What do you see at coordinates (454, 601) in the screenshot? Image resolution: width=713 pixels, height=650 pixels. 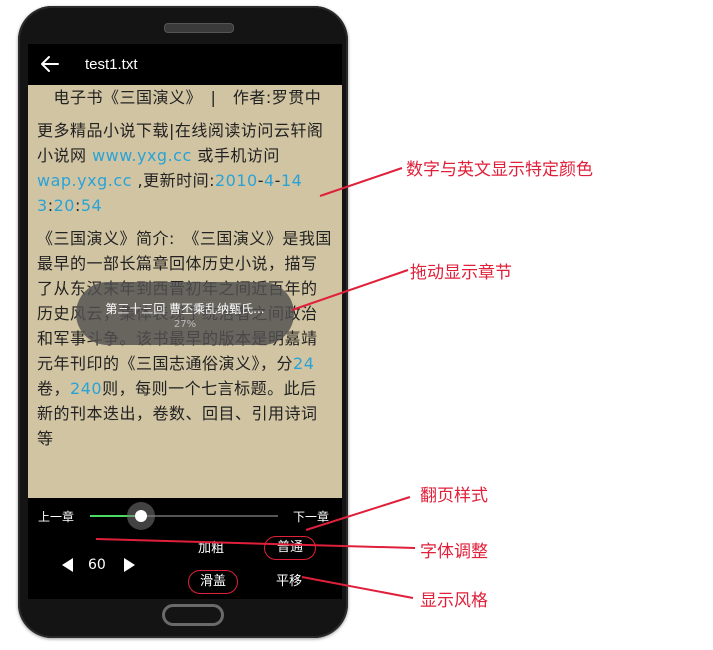 I see `theme-note-label: 显示风格` at bounding box center [454, 601].